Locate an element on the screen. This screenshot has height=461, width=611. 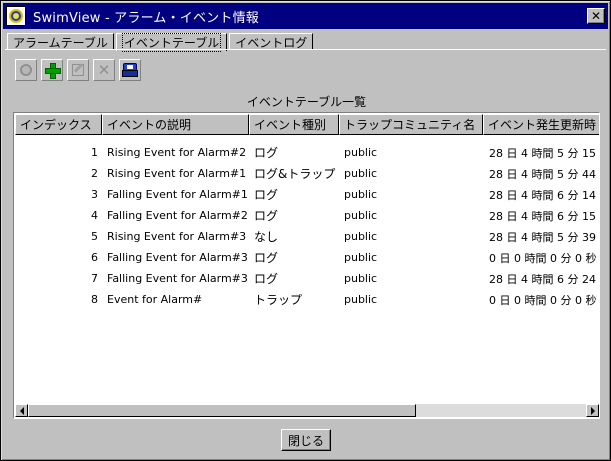
print-button is located at coordinates (130, 70).